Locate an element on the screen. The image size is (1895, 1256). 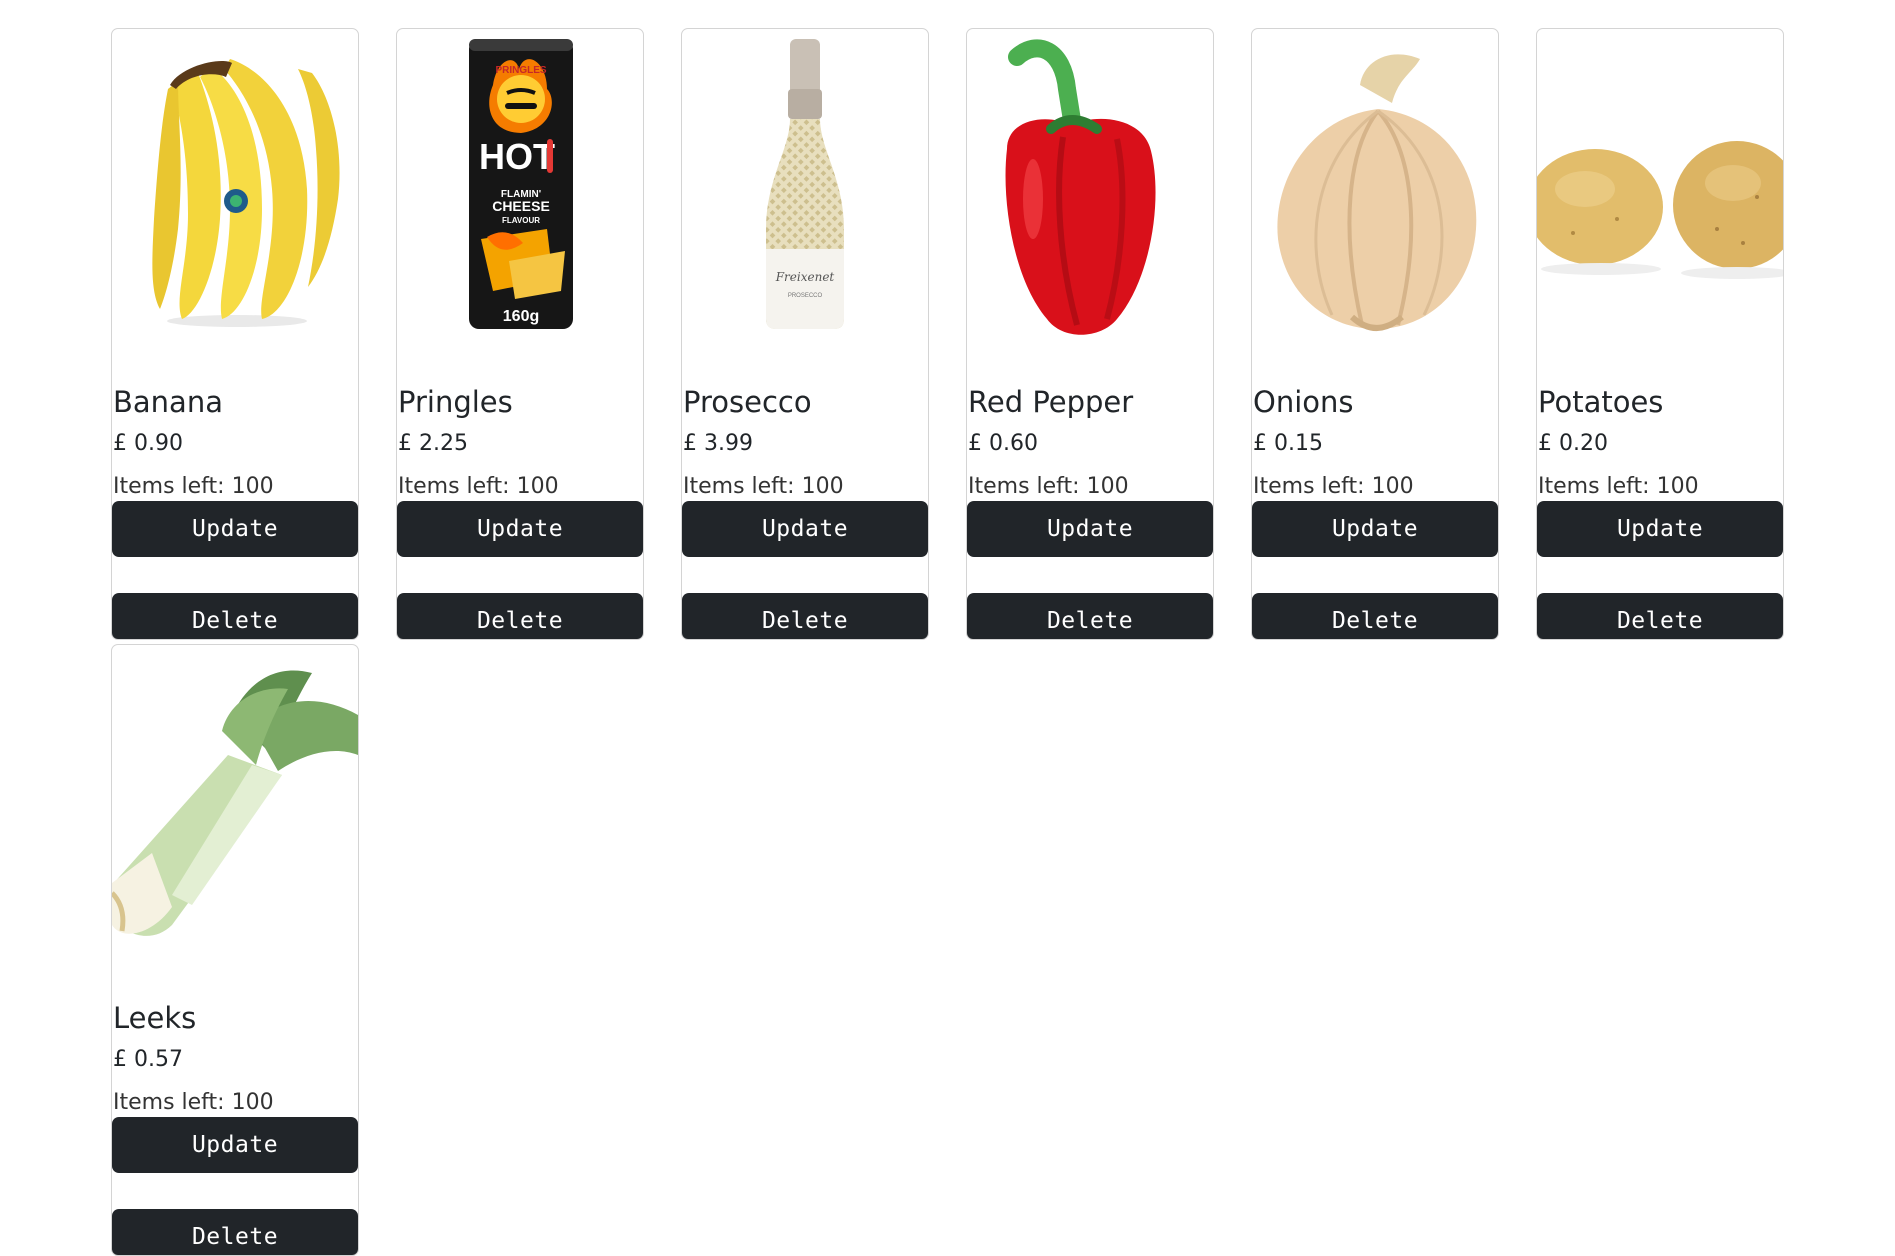
pringles-can-image: PRINGLES HOT FLAMIN' CHEESE FLAVOUR 160g is located at coordinates (521, 184).